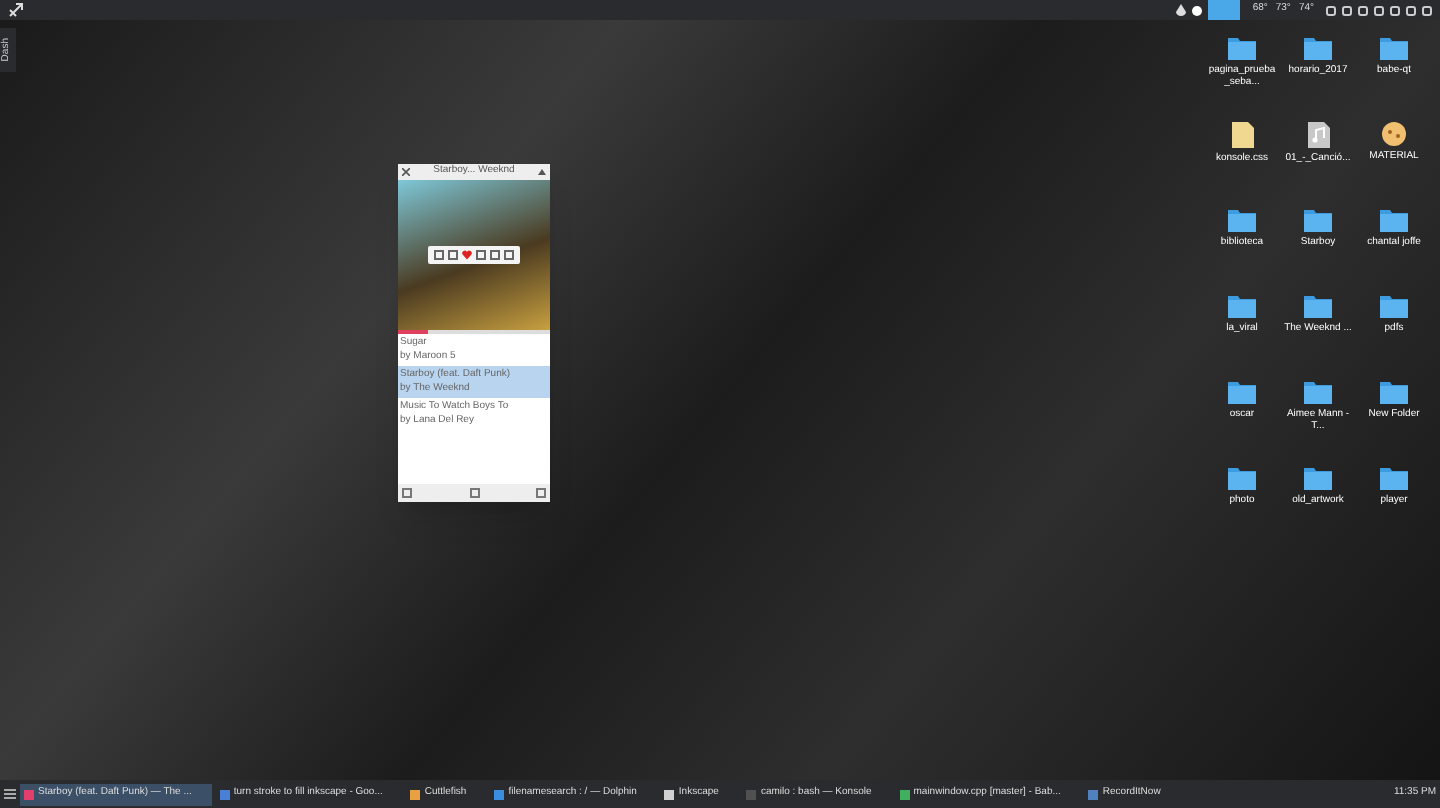 The width and height of the screenshot is (1440, 808). I want to click on image-icon, so click(1394, 134).